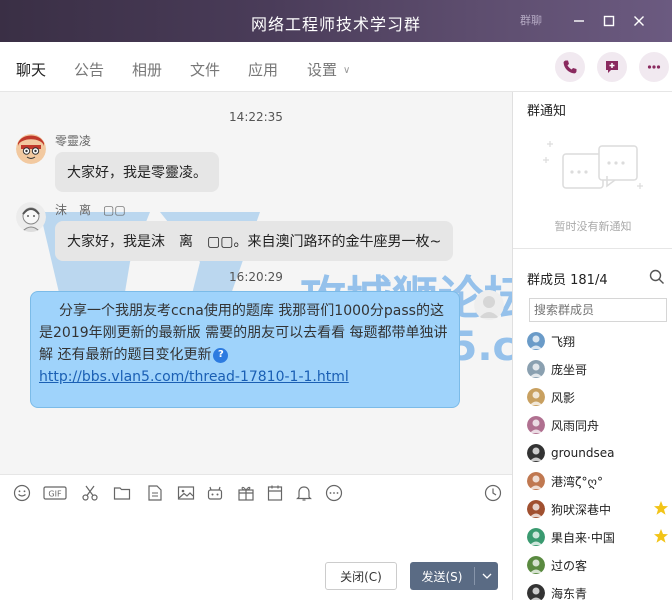 Image resolution: width=672 pixels, height=600 pixels. Describe the element at coordinates (31, 76) in the screenshot. I see `tab-chat: 聊天` at that location.